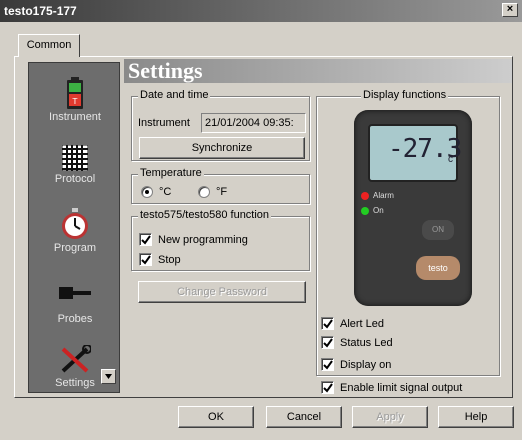 The height and width of the screenshot is (440, 522). Describe the element at coordinates (76, 359) in the screenshot. I see `tools-icon` at that location.